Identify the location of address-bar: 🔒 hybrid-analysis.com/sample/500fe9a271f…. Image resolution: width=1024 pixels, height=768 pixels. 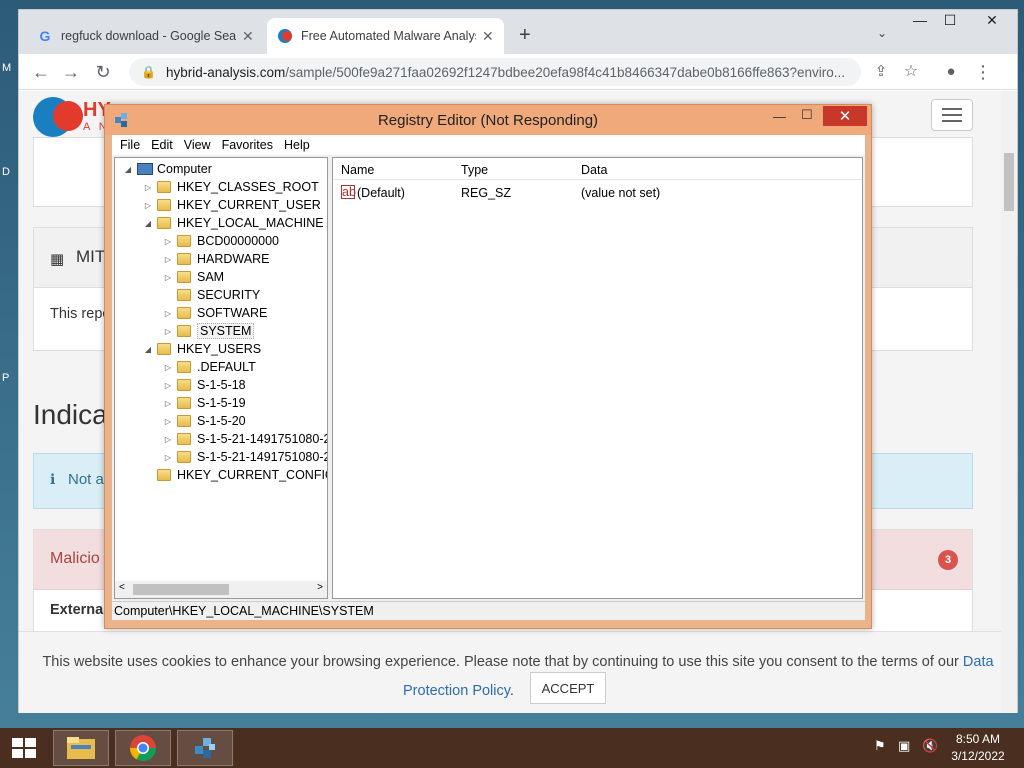
(495, 72).